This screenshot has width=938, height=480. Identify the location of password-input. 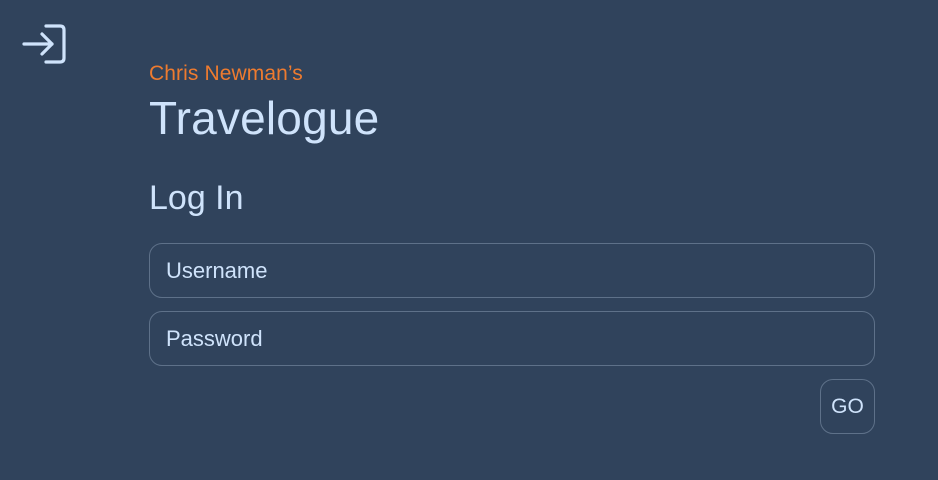
(512, 338).